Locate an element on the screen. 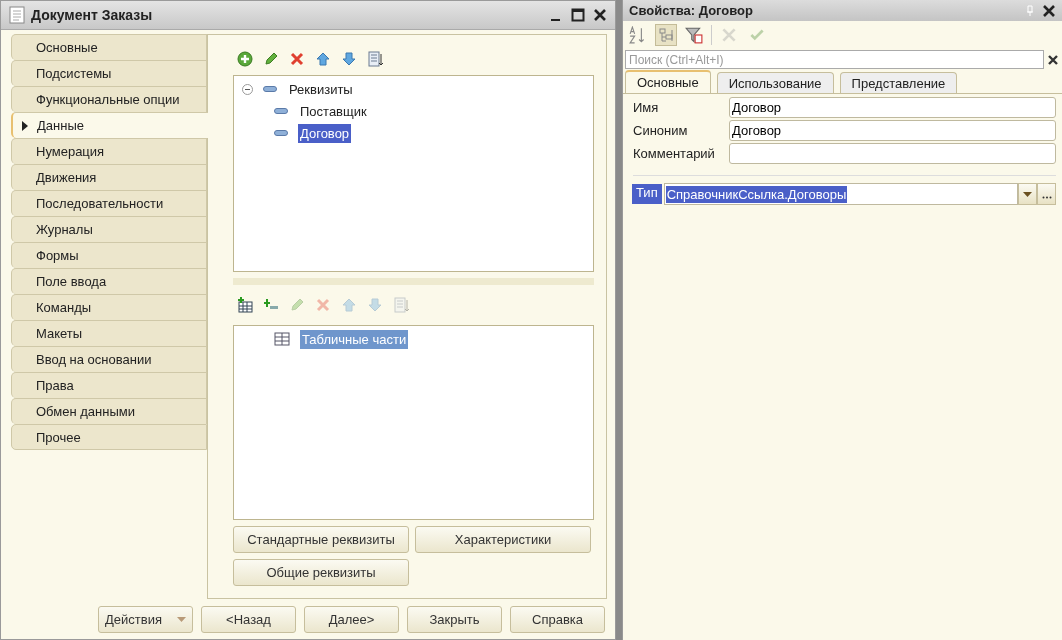 The height and width of the screenshot is (640, 1062). field-label: Комментарий is located at coordinates (674, 153).